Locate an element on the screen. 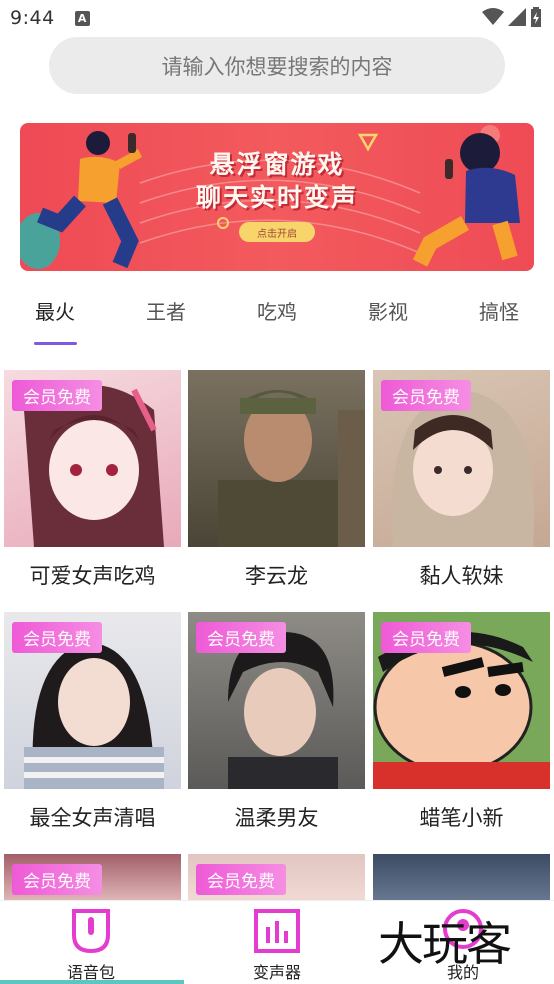 This screenshot has height=984, width=554. card-title: 可爱女声吃鸡 is located at coordinates (92, 576).